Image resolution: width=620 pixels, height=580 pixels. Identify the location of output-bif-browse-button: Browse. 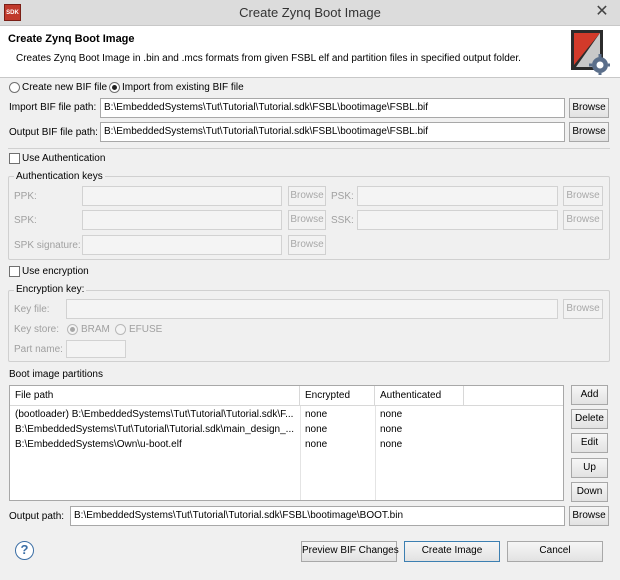
(589, 132).